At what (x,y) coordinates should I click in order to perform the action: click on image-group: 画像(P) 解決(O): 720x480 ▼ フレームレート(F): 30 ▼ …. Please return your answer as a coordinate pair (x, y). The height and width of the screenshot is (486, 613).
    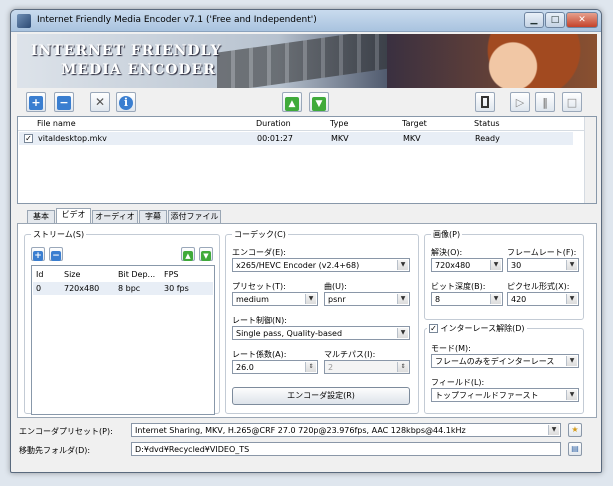
    Looking at the image, I should click on (504, 274).